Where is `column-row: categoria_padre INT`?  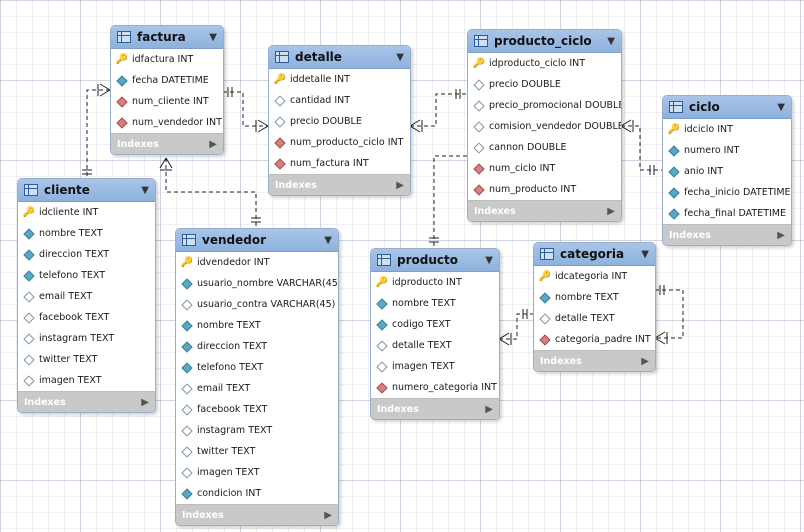 column-row: categoria_padre INT is located at coordinates (594, 339).